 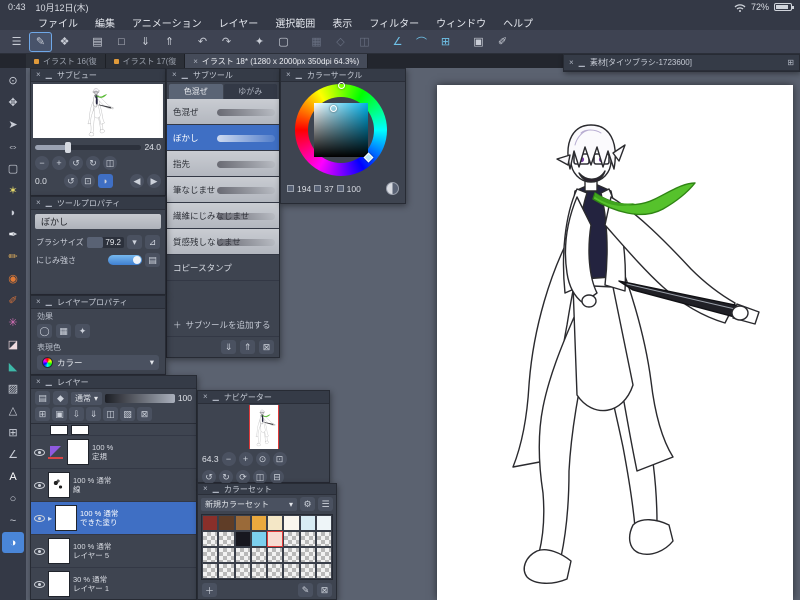 What do you see at coordinates (13, 476) in the screenshot?
I see `text-tool: A` at bounding box center [13, 476].